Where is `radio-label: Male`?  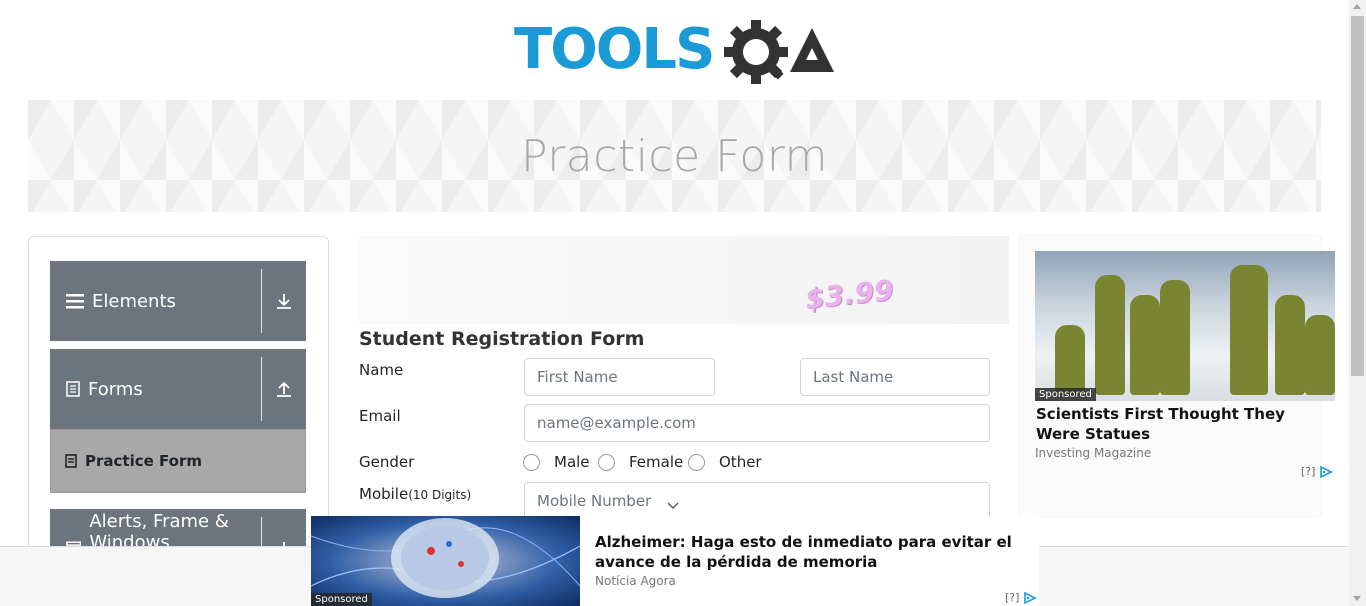
radio-label: Male is located at coordinates (572, 462).